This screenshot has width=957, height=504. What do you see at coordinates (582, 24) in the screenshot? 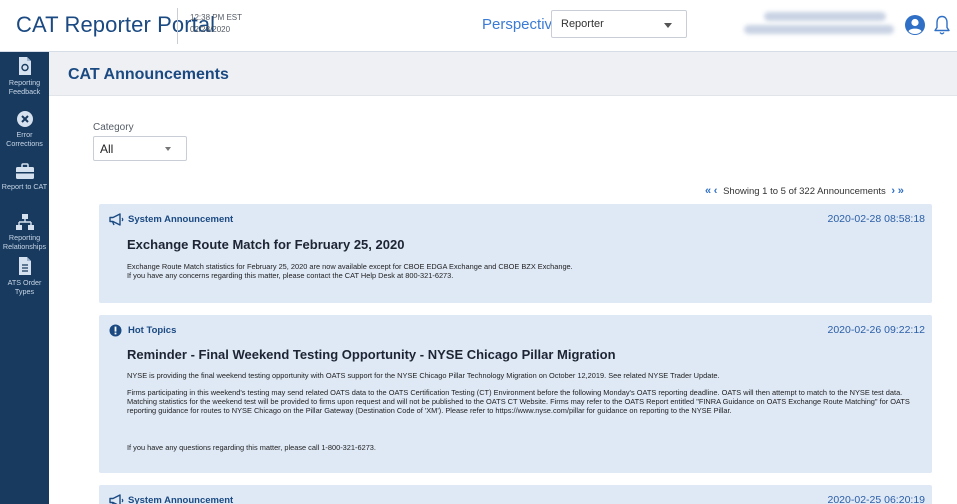
I see `perspective-value: Reporter` at bounding box center [582, 24].